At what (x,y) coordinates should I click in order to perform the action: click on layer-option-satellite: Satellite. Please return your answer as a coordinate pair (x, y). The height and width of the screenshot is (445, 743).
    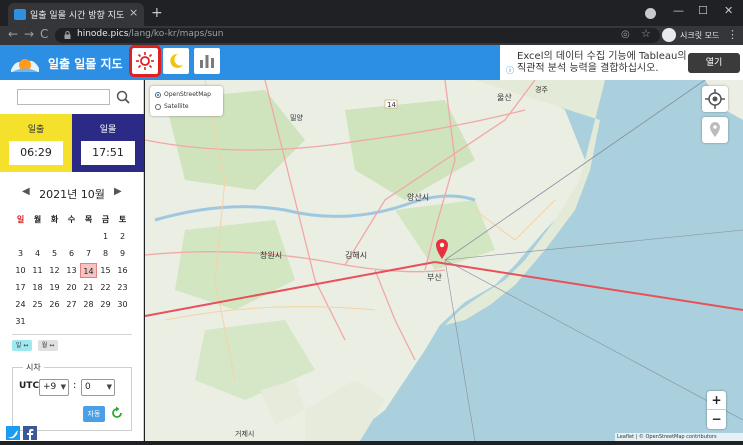
    Looking at the image, I should click on (172, 106).